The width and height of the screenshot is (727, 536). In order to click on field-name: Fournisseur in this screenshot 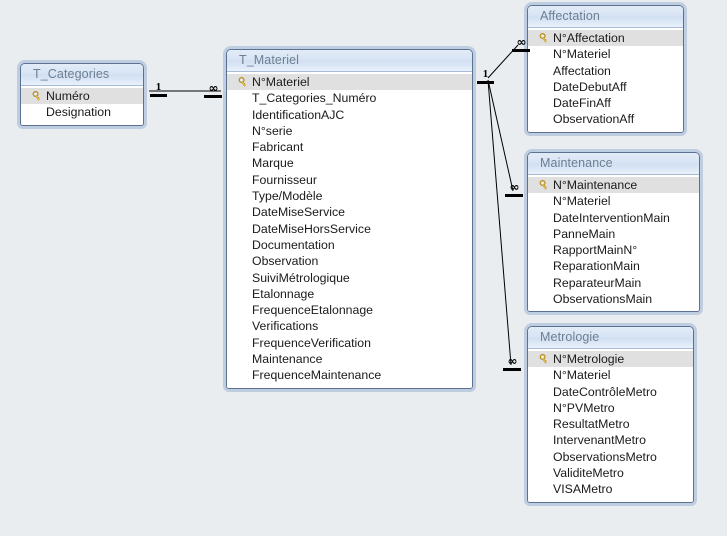, I will do `click(284, 179)`.